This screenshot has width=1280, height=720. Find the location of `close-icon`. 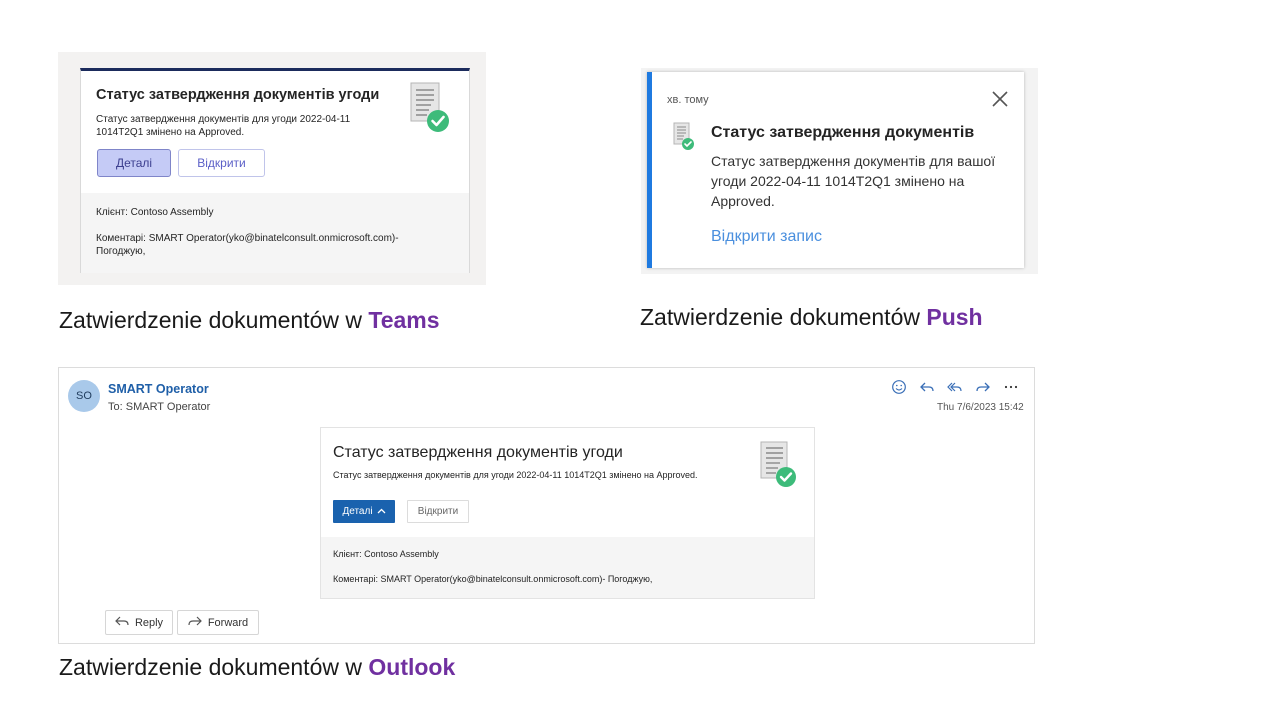

close-icon is located at coordinates (1000, 99).